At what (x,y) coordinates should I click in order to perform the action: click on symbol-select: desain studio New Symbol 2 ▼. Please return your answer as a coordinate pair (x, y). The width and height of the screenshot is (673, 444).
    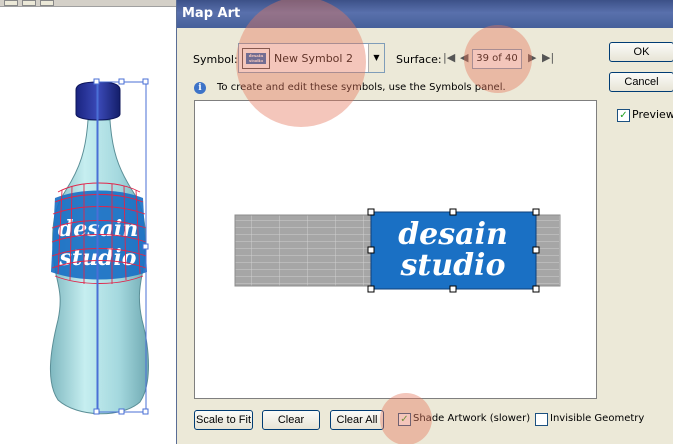
    Looking at the image, I should click on (311, 58).